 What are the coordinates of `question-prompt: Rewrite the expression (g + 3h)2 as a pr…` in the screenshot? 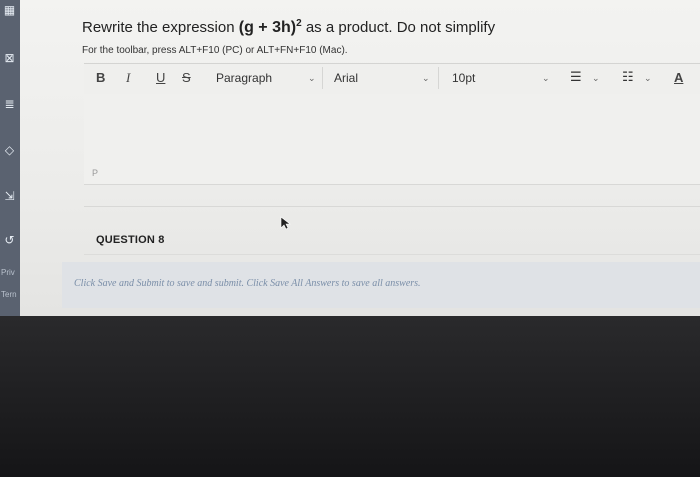 It's located at (288, 27).